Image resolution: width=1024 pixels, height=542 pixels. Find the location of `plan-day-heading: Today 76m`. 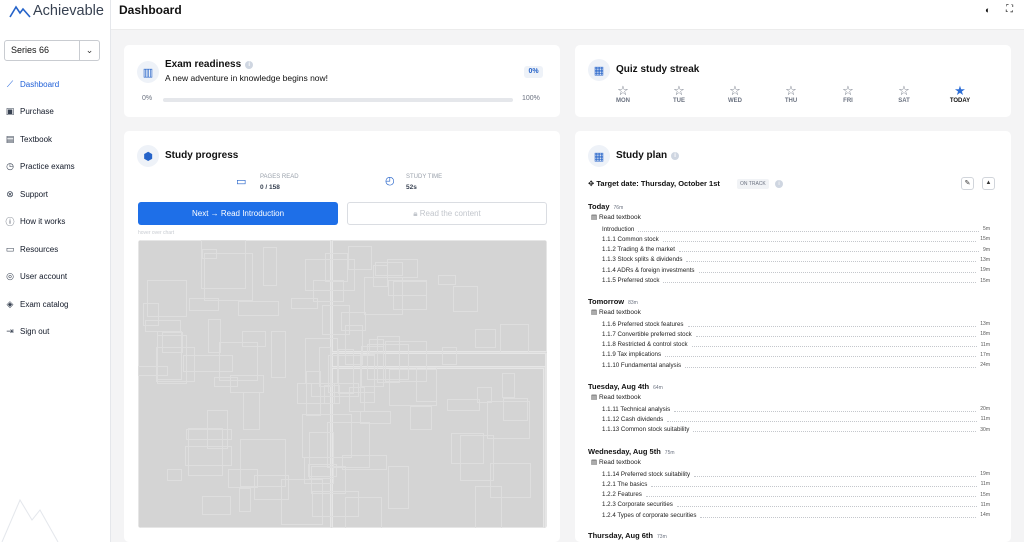

plan-day-heading: Today 76m is located at coordinates (606, 206).